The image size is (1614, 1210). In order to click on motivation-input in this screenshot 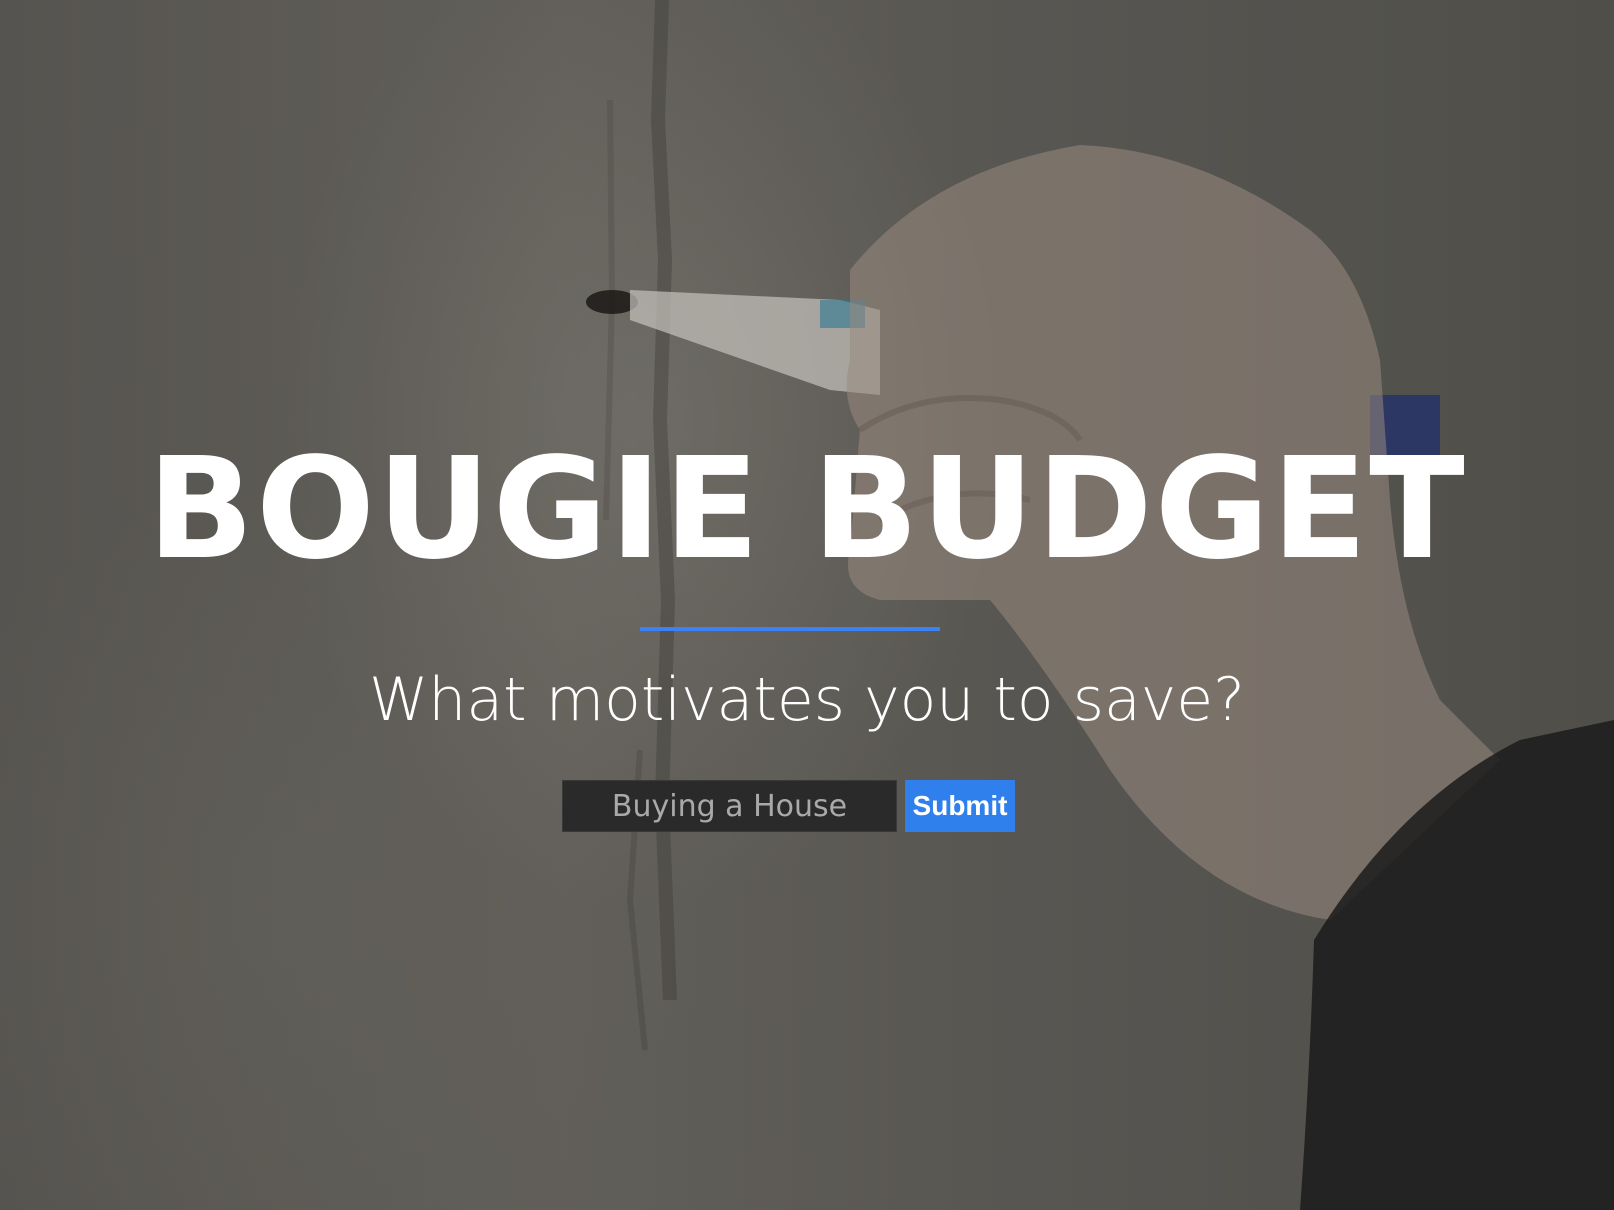, I will do `click(729, 806)`.